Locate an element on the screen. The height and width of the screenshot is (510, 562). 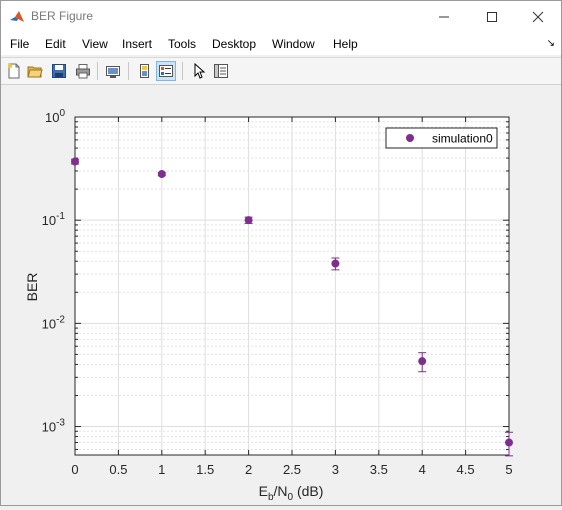
open-file-icon is located at coordinates (35, 72).